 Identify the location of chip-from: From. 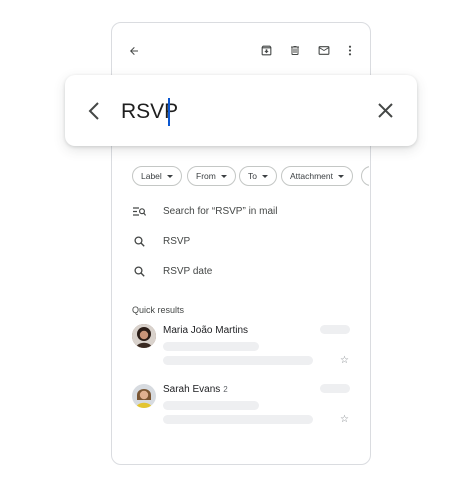
(211, 176).